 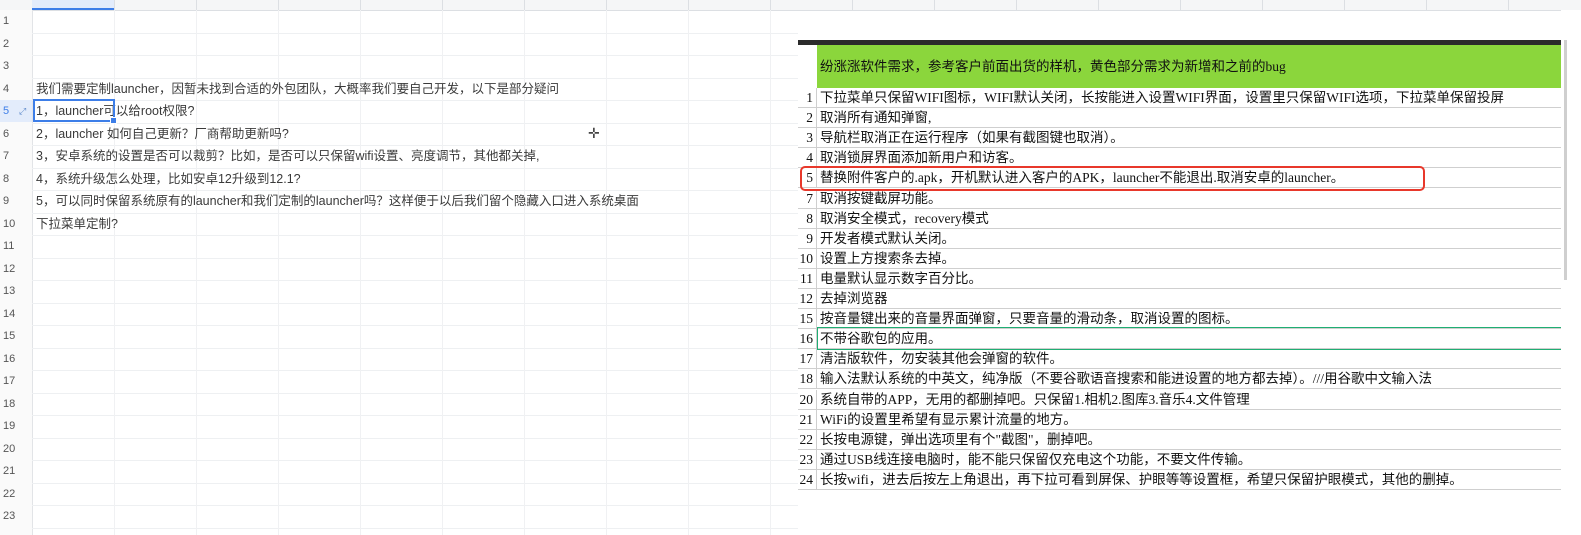 What do you see at coordinates (1112, 178) in the screenshot?
I see `red-highlight-box` at bounding box center [1112, 178].